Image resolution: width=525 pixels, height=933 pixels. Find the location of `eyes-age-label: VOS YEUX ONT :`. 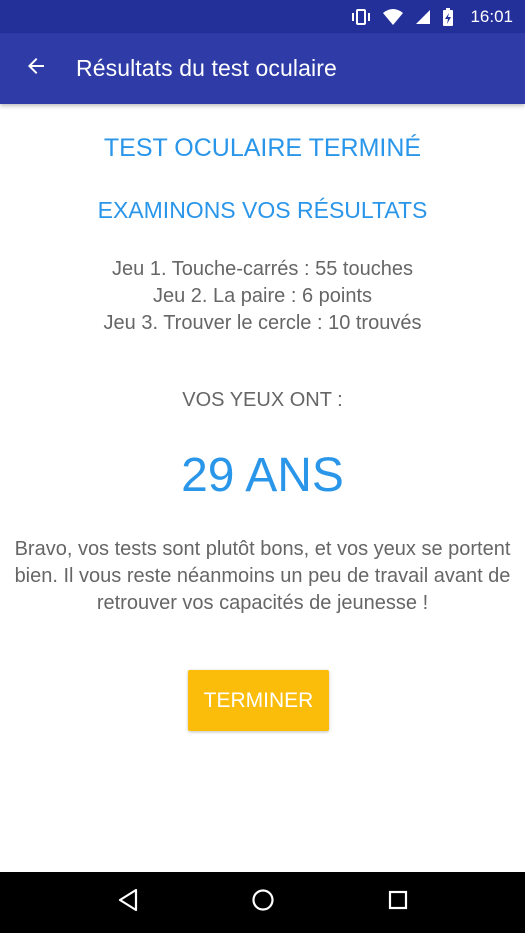

eyes-age-label: VOS YEUX ONT : is located at coordinates (262, 400).